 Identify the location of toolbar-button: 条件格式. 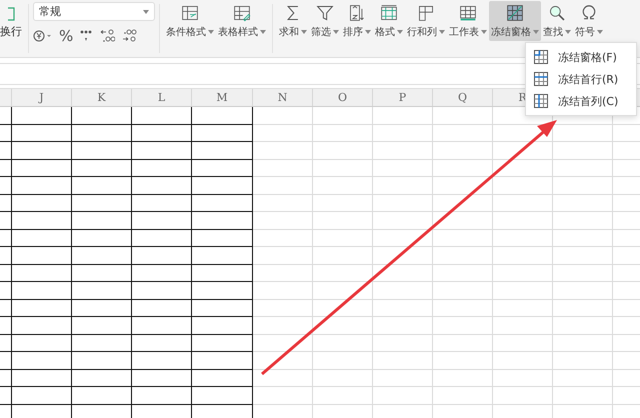
(190, 21).